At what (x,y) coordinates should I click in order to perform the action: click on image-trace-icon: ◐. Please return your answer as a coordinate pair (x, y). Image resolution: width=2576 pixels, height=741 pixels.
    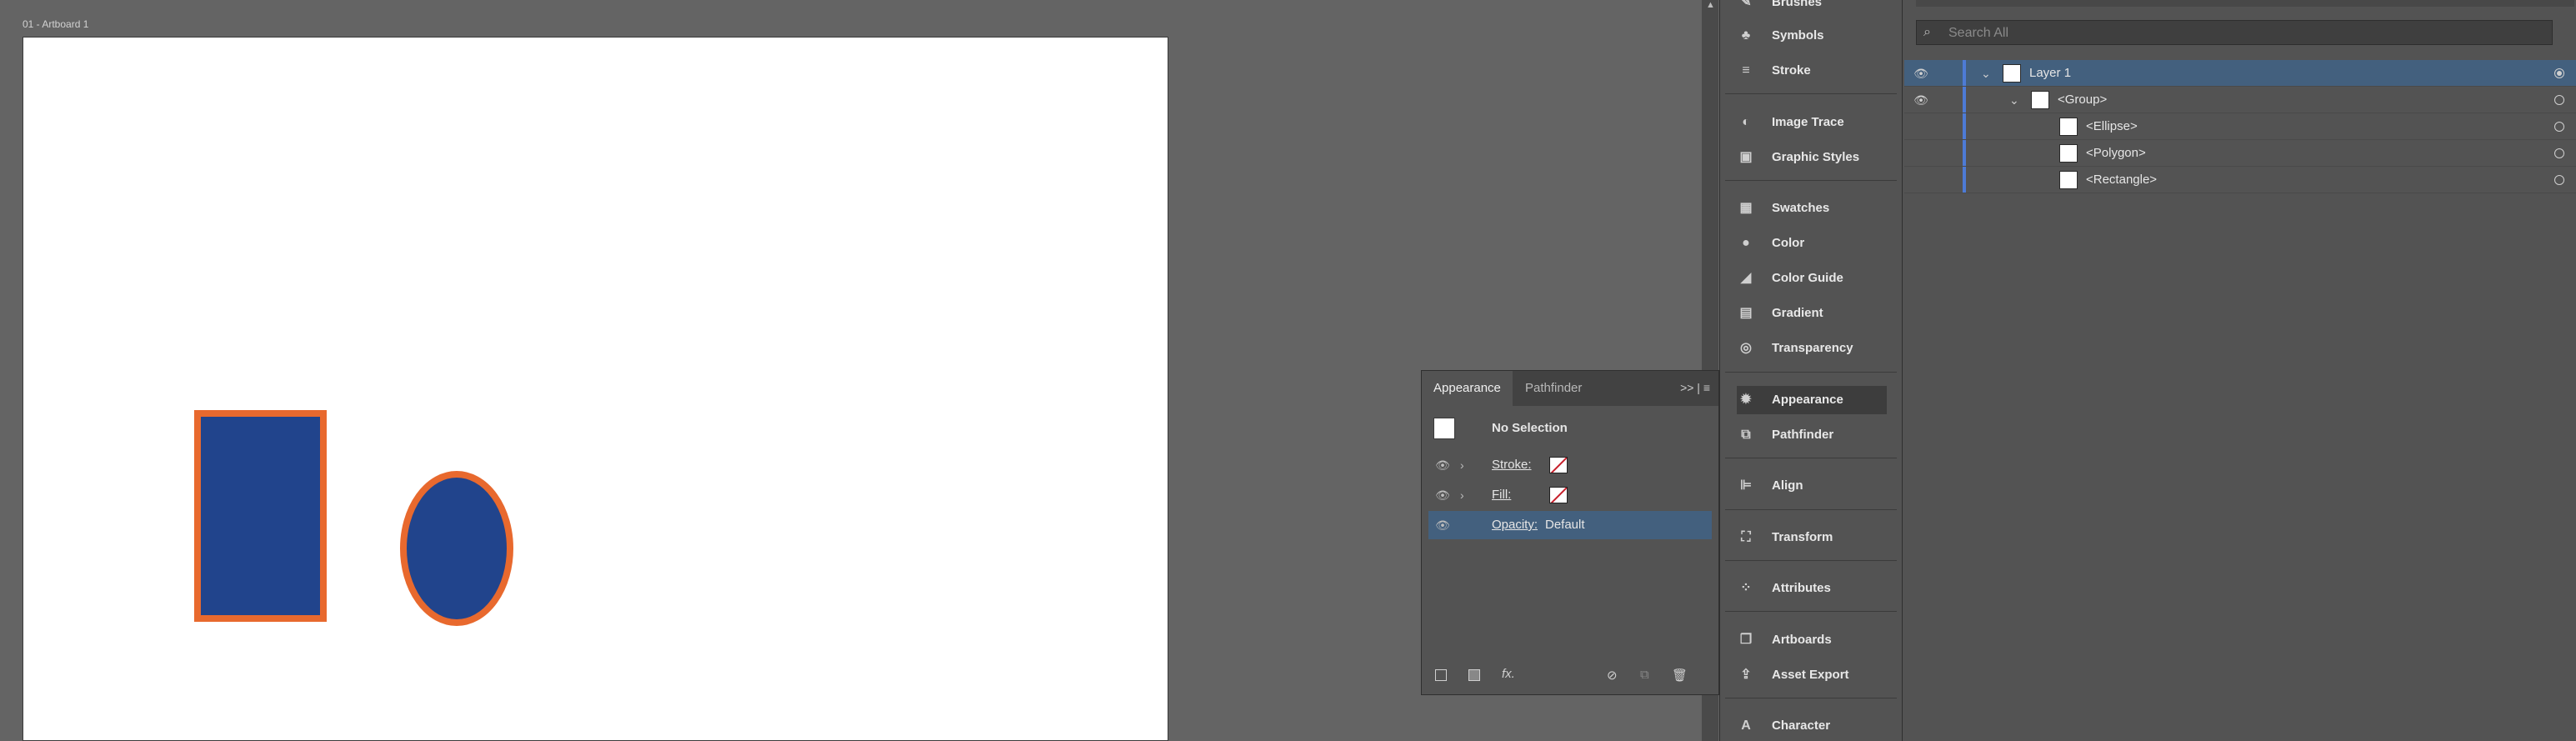
    Looking at the image, I should click on (1746, 122).